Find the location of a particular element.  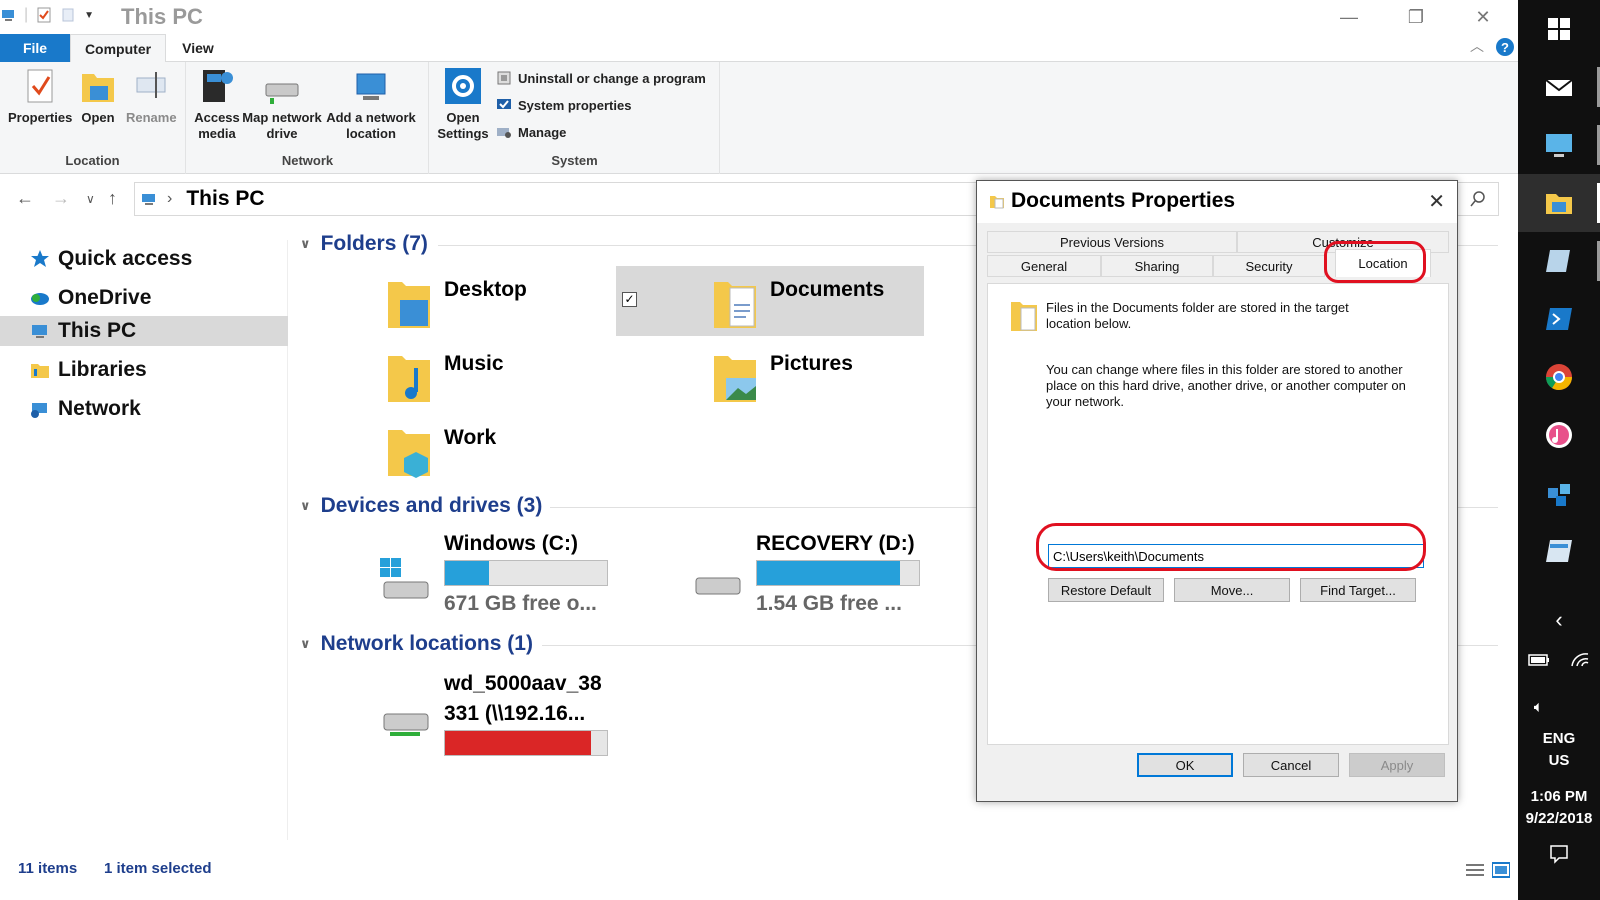

section-header-network-locations: ∨ Network locations (1) is located at coordinates (416, 644).